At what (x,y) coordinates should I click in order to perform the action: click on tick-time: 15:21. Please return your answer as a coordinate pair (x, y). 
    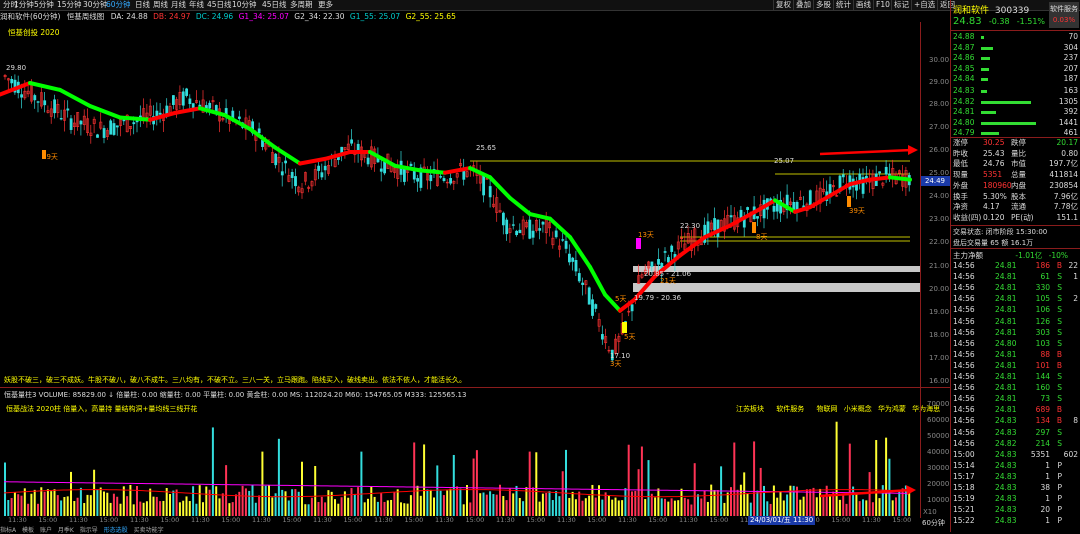
    Looking at the image, I should click on (964, 510).